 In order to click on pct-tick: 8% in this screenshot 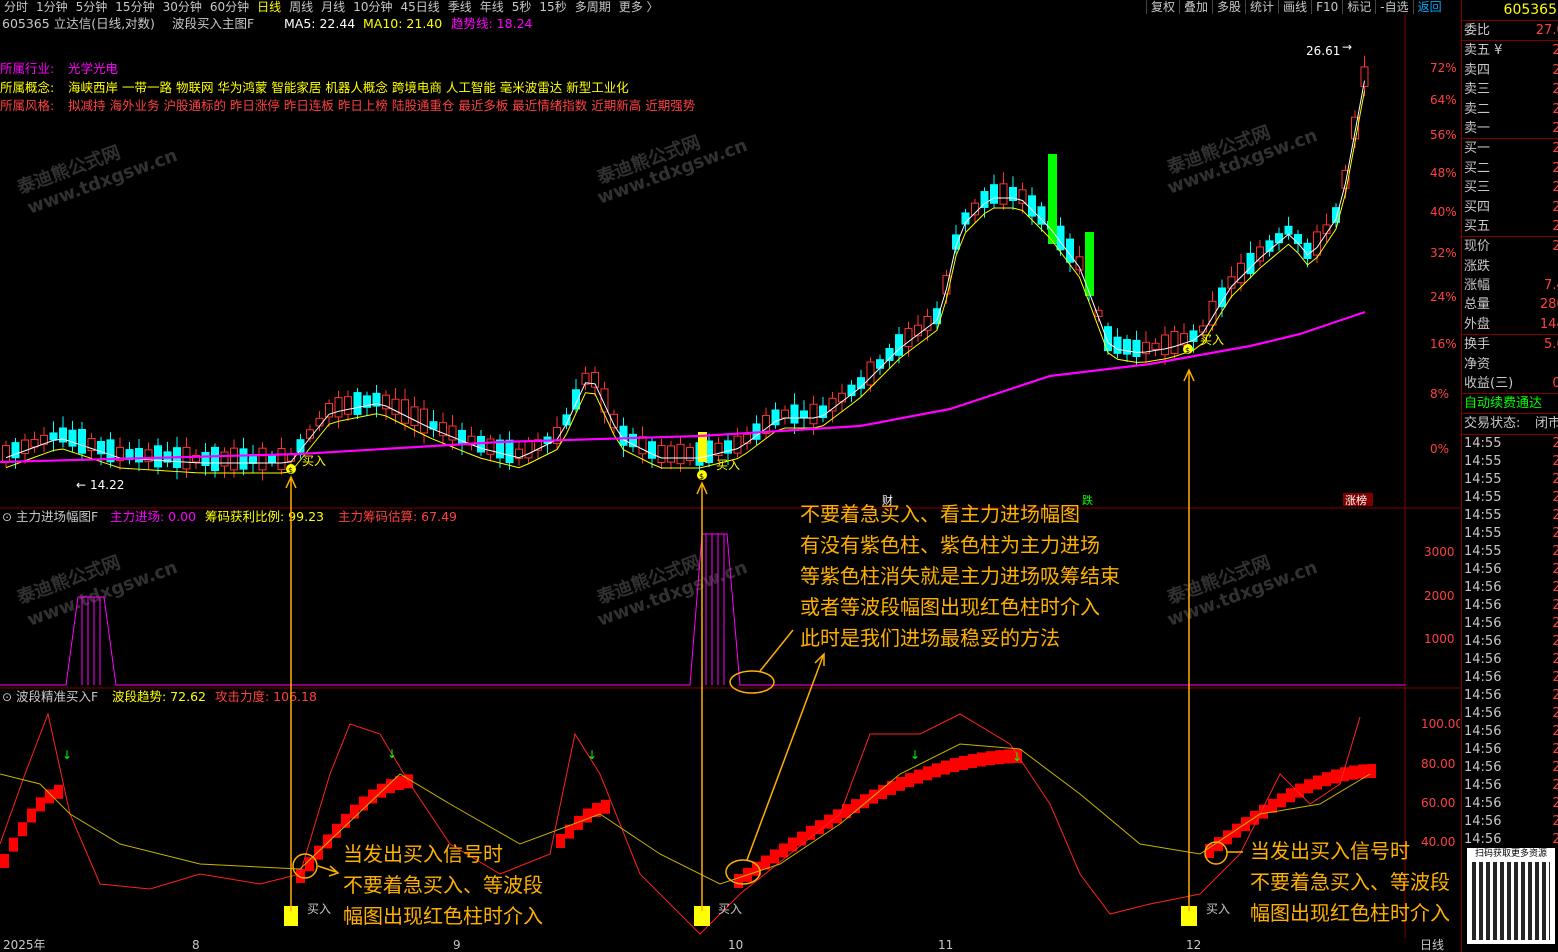, I will do `click(1439, 394)`.